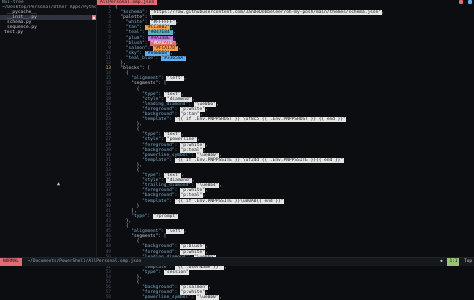 The image size is (474, 300). I want to click on json-key: "powerline_symbol":, so click(156, 297).